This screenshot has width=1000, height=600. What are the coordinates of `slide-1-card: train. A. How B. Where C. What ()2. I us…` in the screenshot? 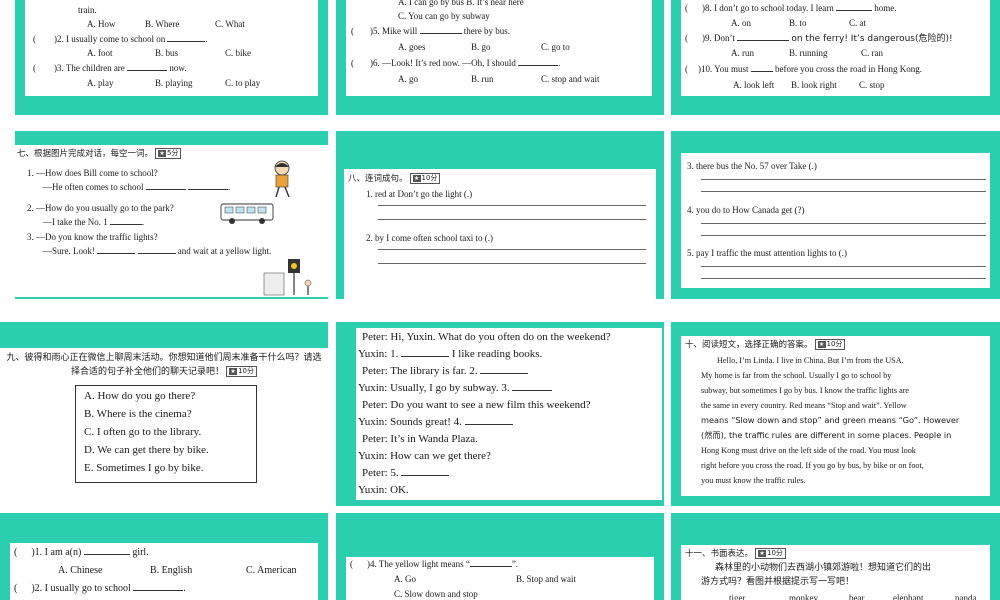 It's located at (171, 48).